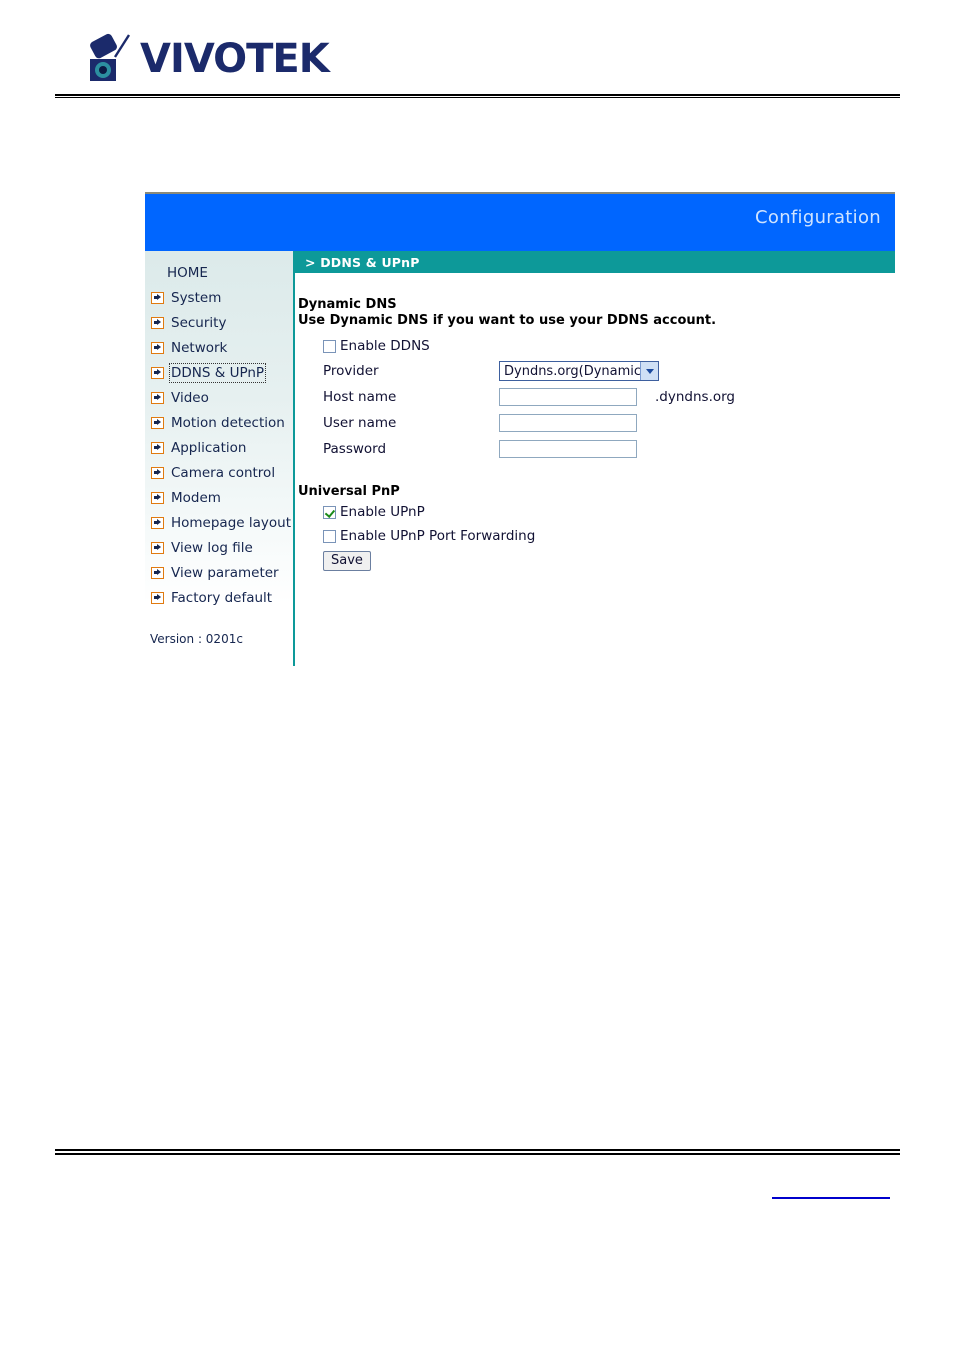 This screenshot has width=954, height=1351. I want to click on footer-rule, so click(477, 1152).